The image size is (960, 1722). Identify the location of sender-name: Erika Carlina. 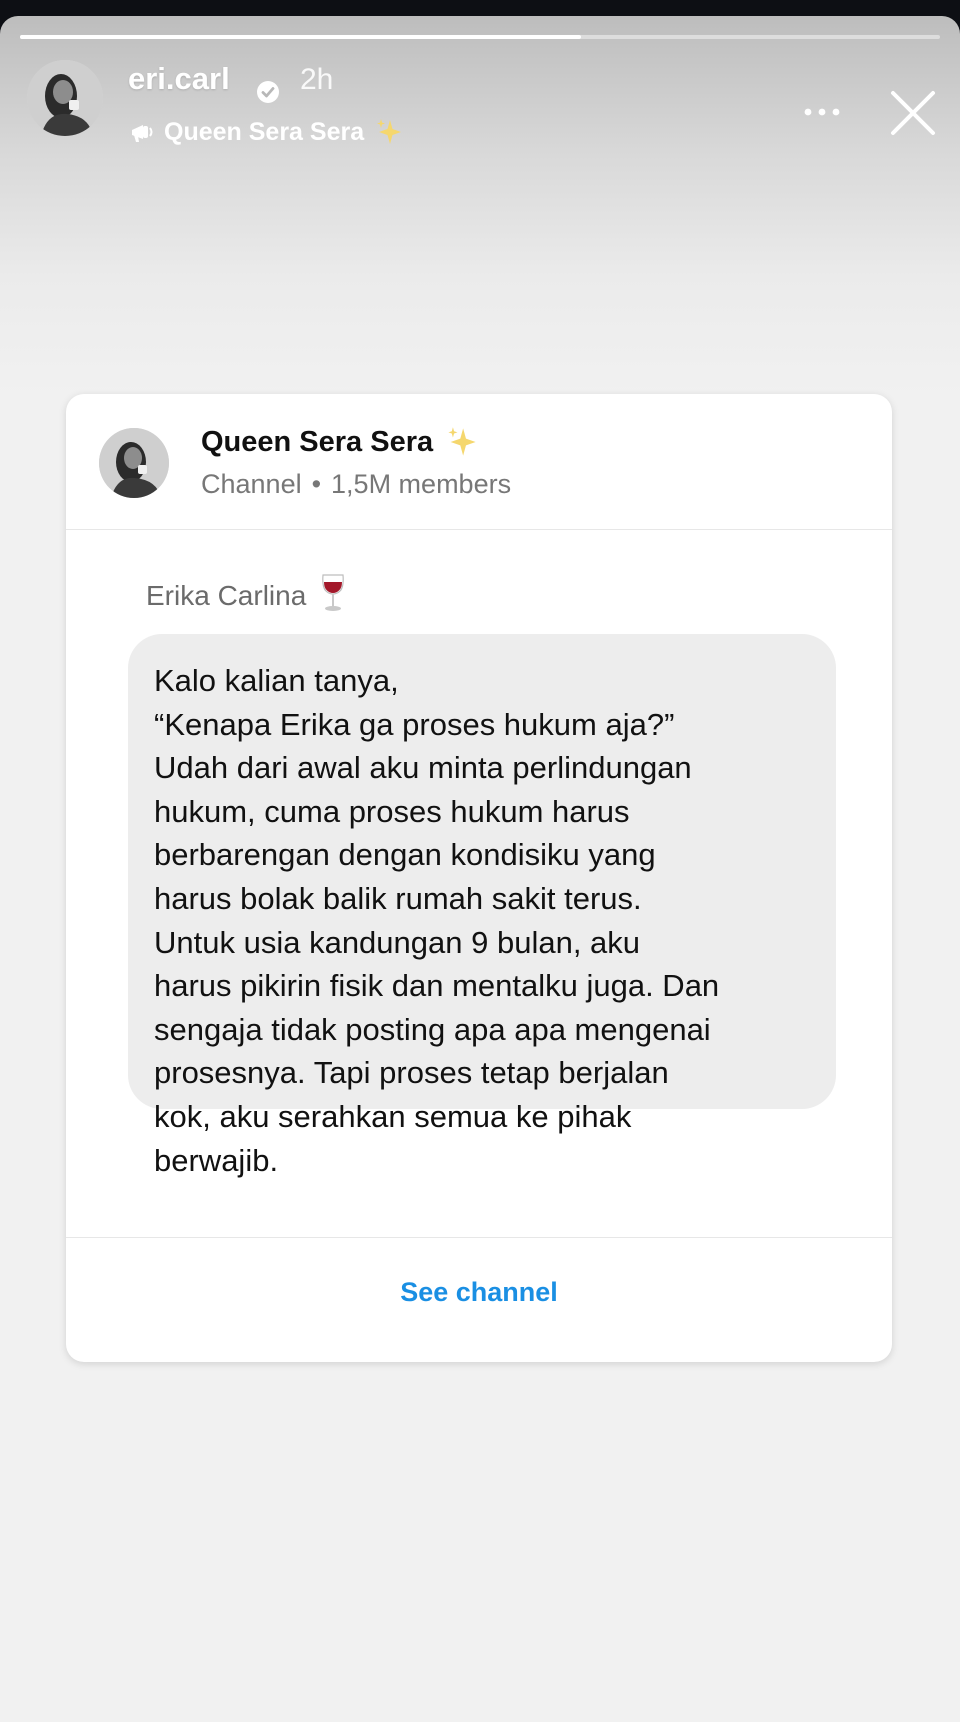
(226, 595).